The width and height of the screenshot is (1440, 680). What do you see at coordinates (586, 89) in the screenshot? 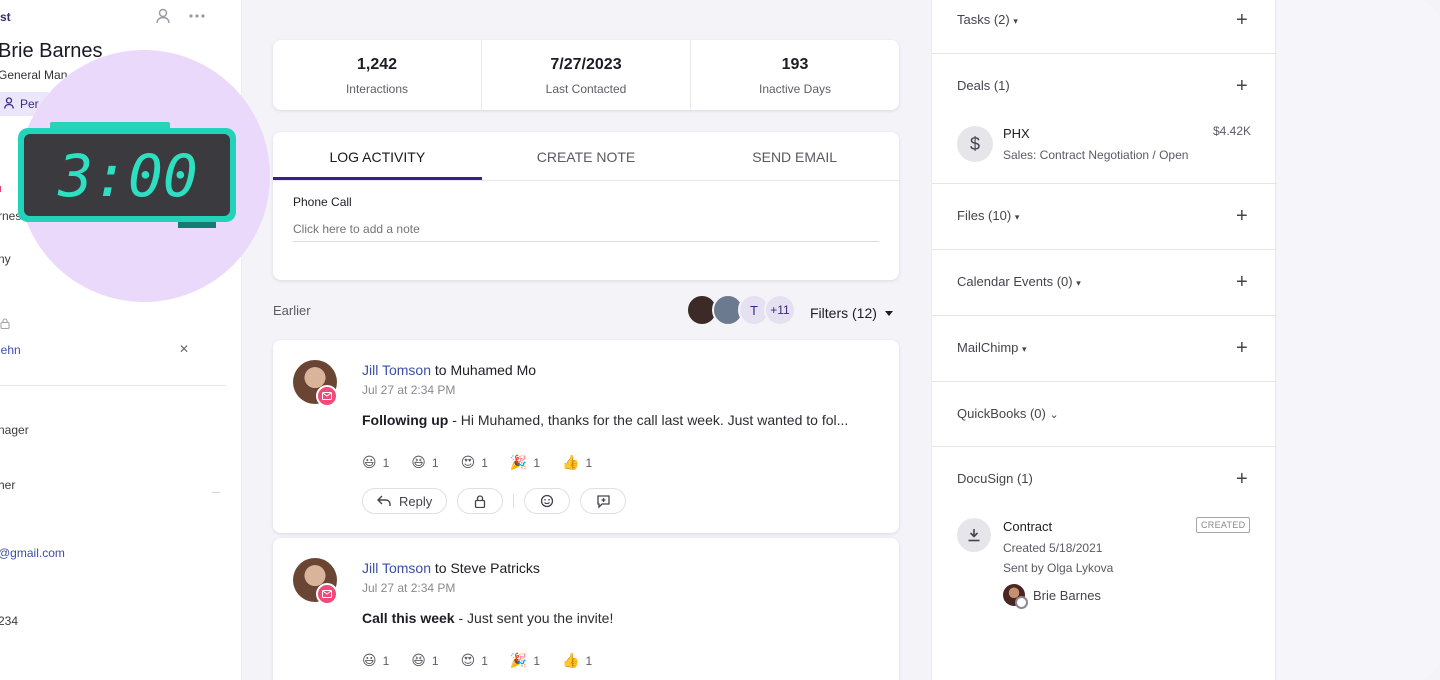
I see `stat-label: Last Contacted` at bounding box center [586, 89].